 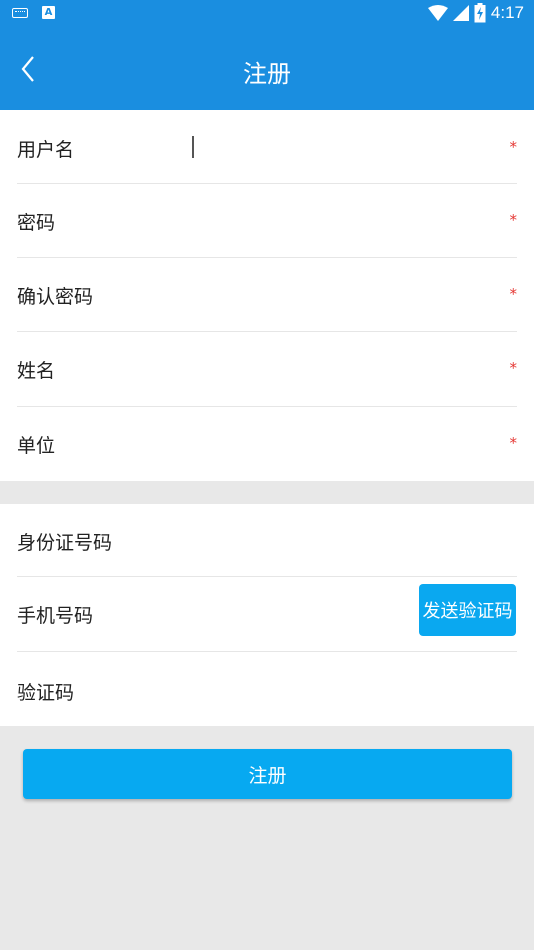 I want to click on send-code-button: 发送验证码, so click(x=467, y=610).